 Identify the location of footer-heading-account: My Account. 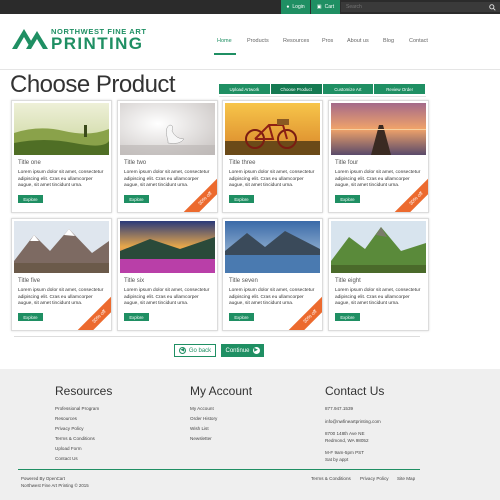
(221, 391).